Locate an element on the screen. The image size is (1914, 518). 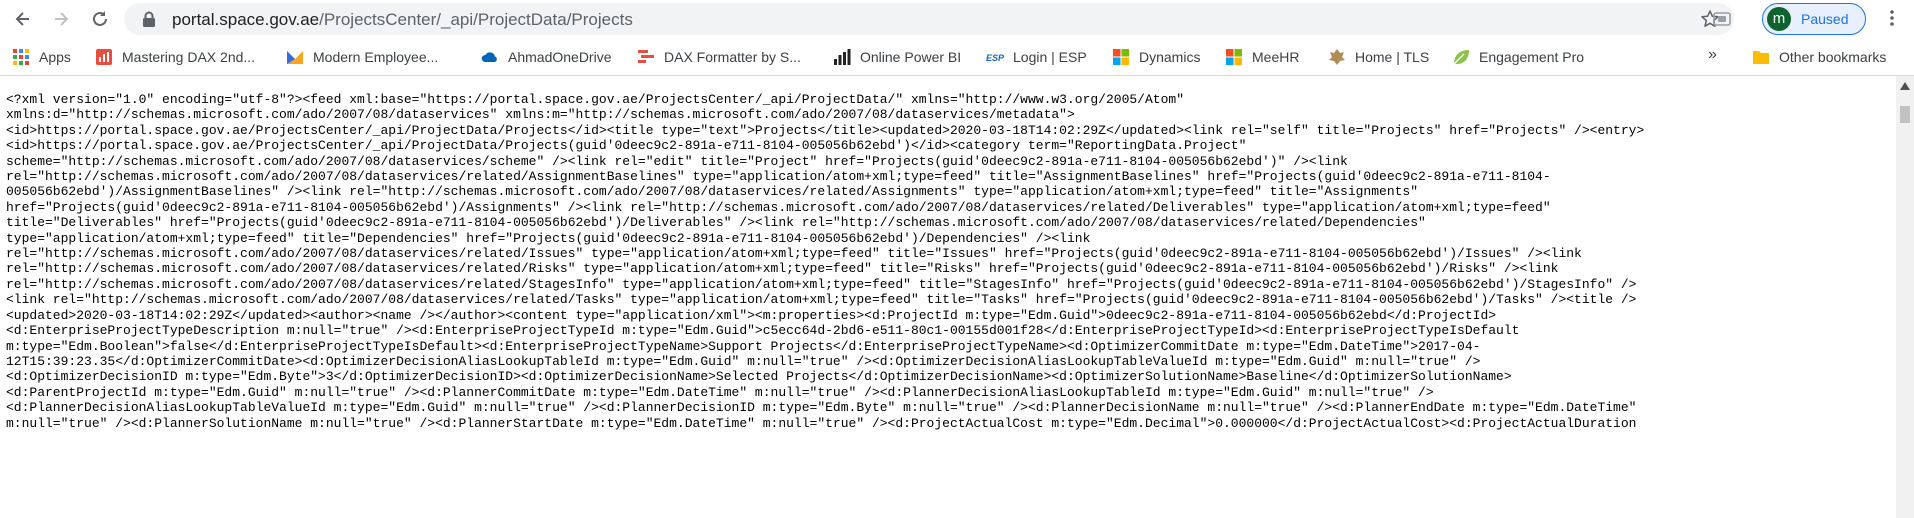
esp-icon: ESP is located at coordinates (995, 58).